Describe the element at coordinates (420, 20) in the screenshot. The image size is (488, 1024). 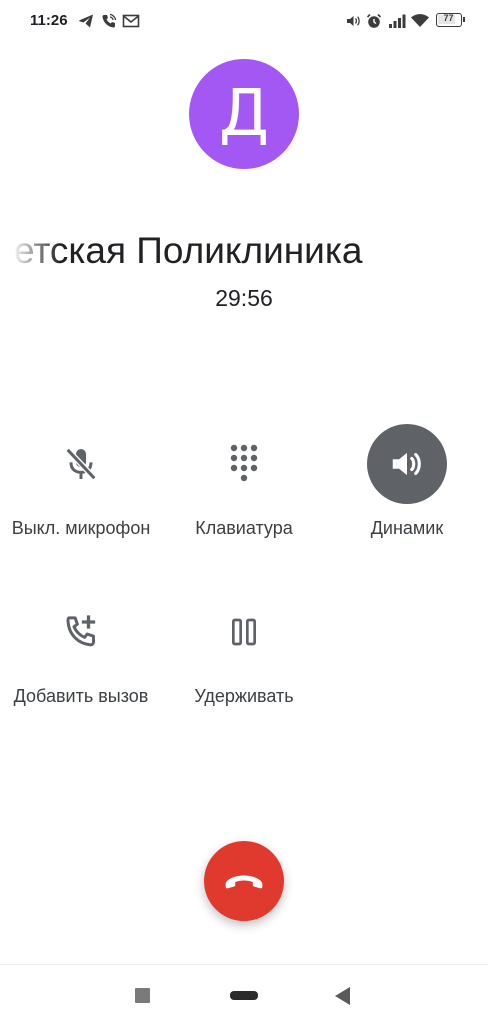
I see `wifi-icon` at that location.